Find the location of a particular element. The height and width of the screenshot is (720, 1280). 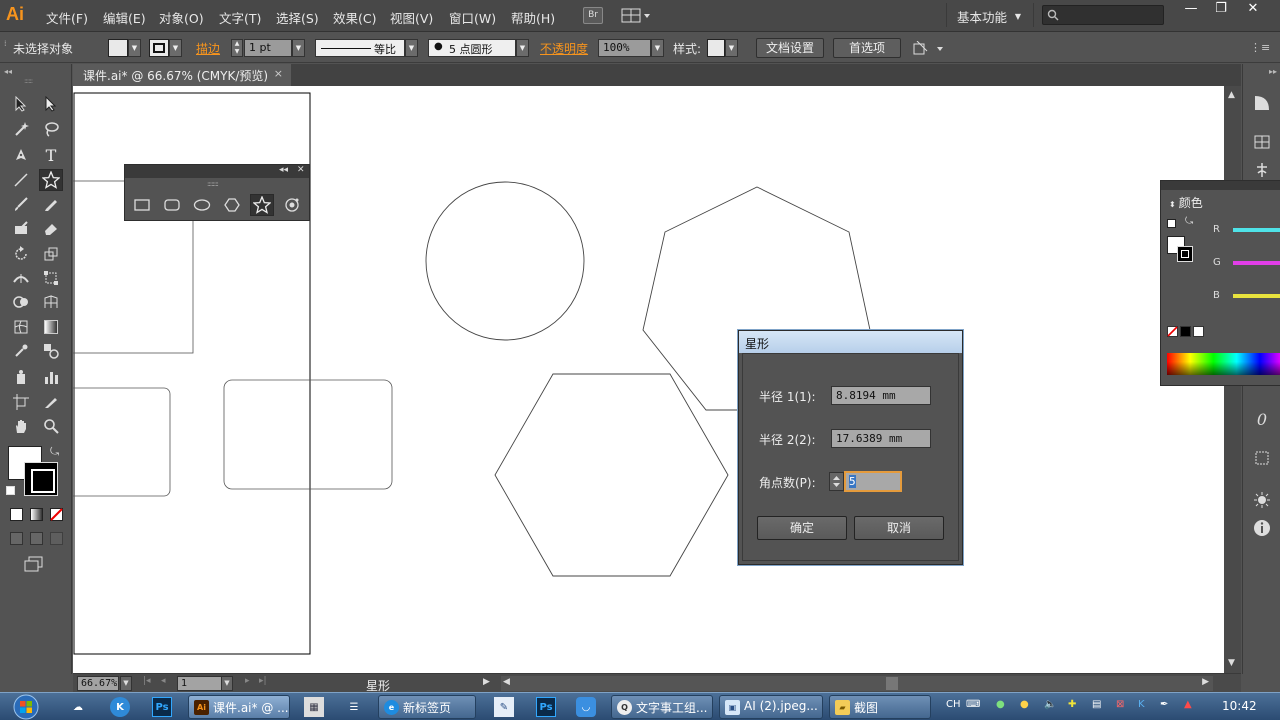

input-language-indicator: CH is located at coordinates (953, 704).